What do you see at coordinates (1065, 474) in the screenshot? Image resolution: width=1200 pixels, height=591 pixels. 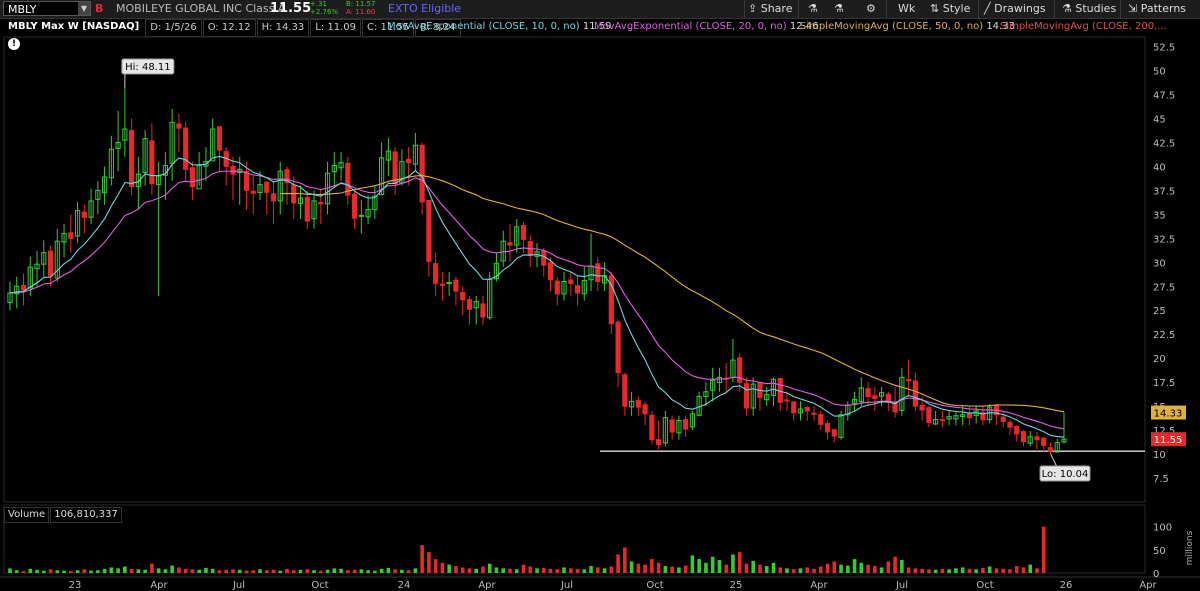 I see `low-label: Lo: 10.04` at bounding box center [1065, 474].